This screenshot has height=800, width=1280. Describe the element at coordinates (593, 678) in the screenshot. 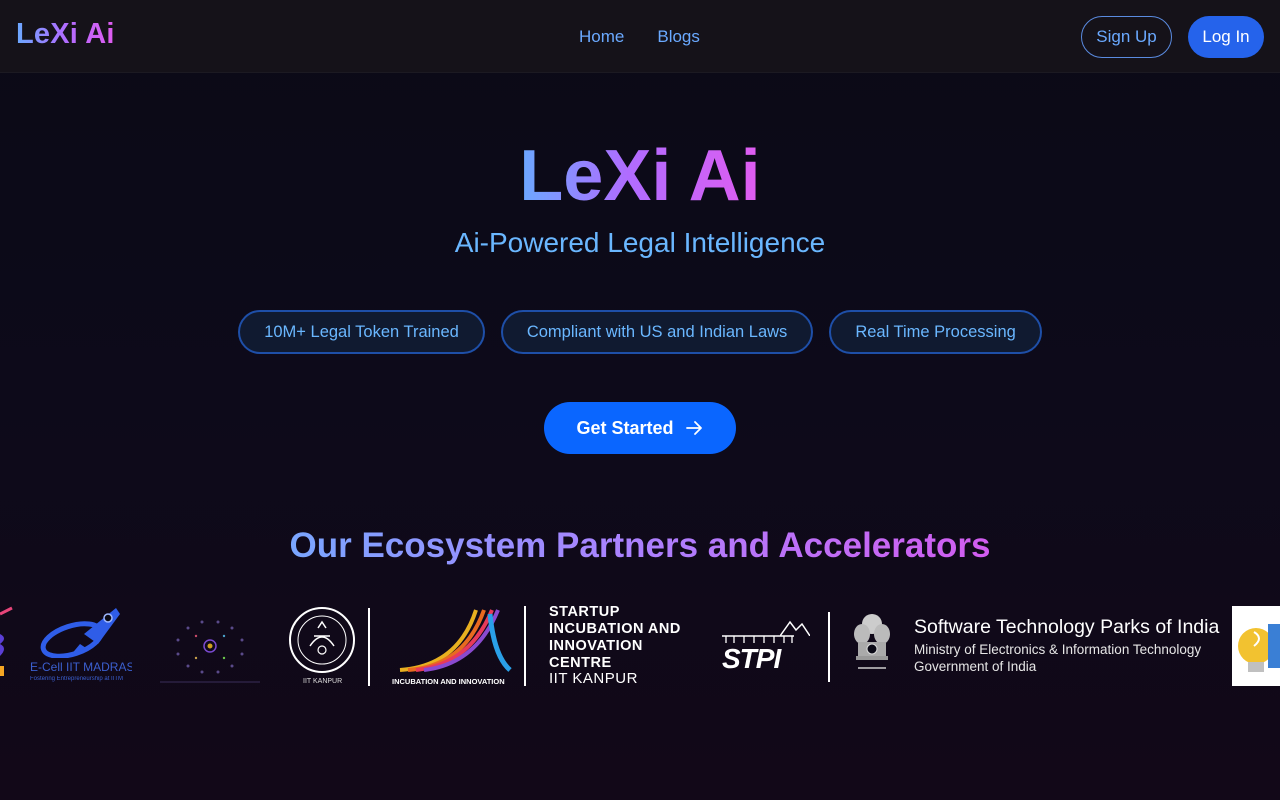

I see `siic-subtitle: IIT KANPUR` at that location.